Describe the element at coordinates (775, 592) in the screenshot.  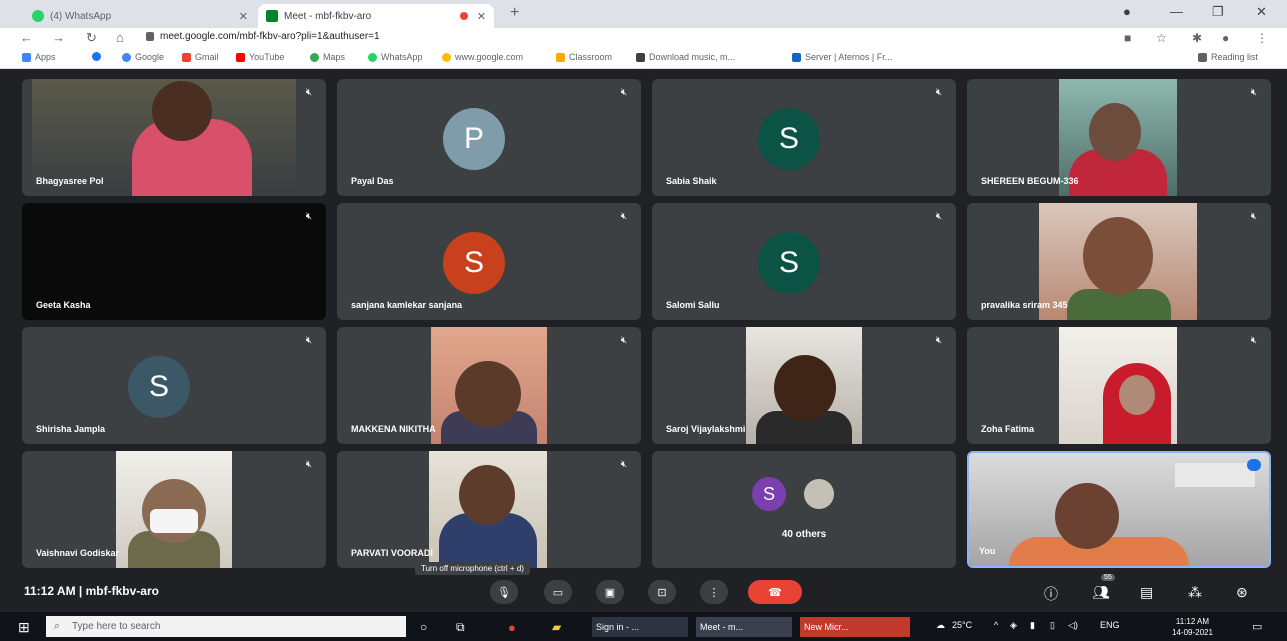
I see `leave-call-button: ☎︎` at that location.